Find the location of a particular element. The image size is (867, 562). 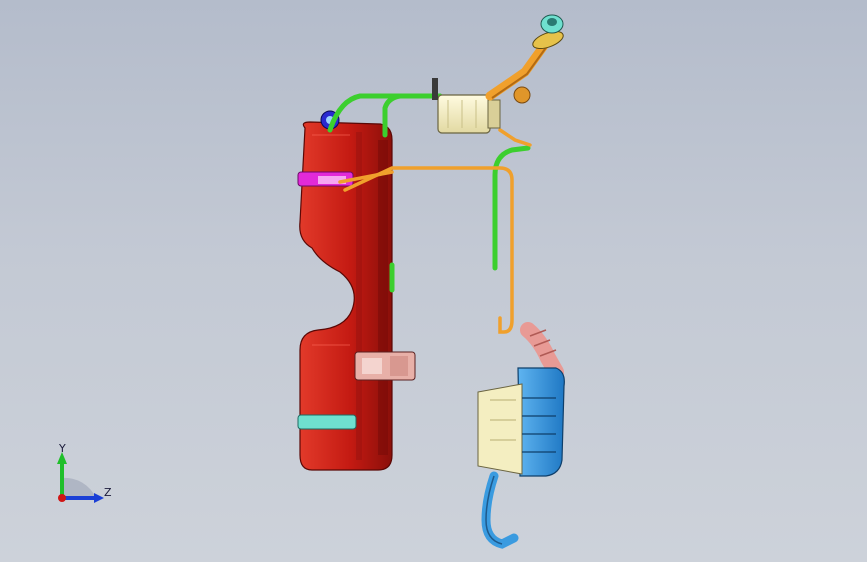

z-axis-arrow is located at coordinates (99, 498).